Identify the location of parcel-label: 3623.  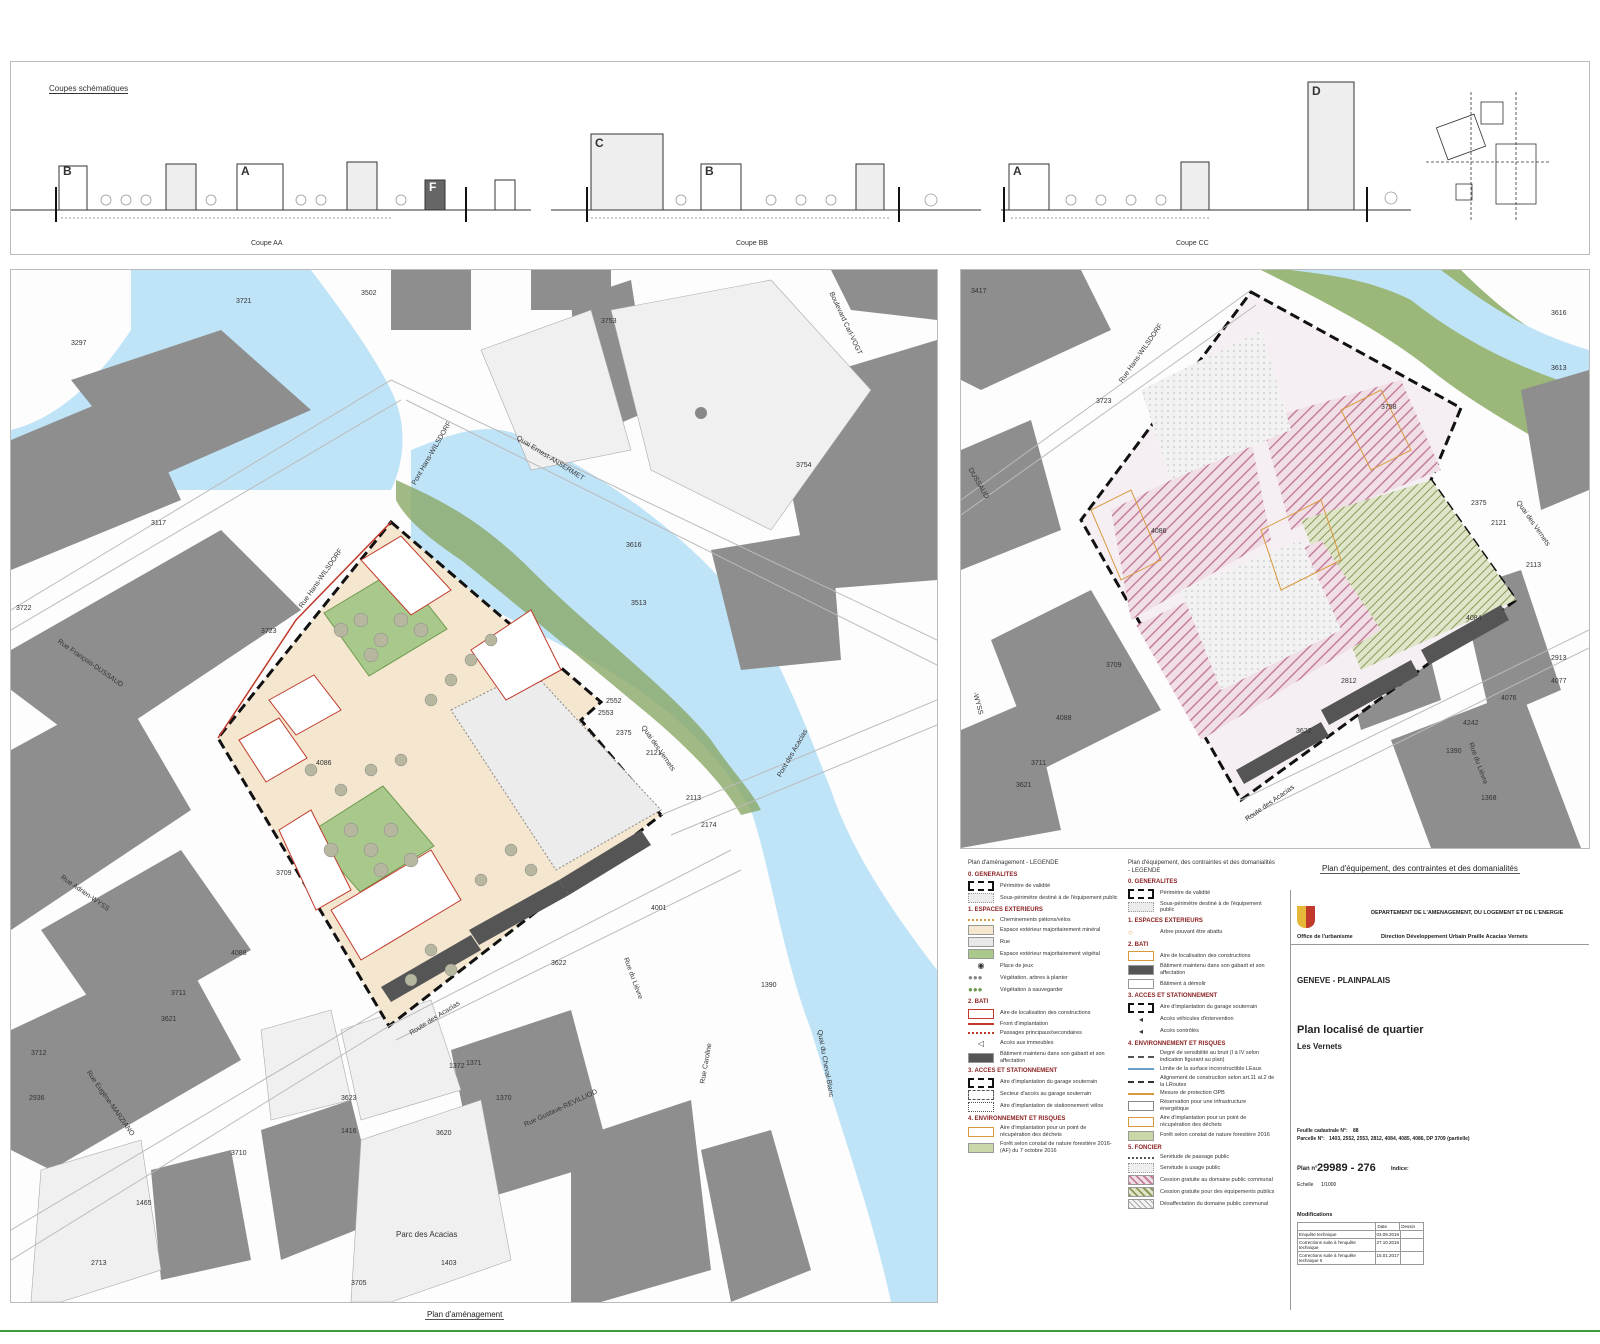
(349, 1098).